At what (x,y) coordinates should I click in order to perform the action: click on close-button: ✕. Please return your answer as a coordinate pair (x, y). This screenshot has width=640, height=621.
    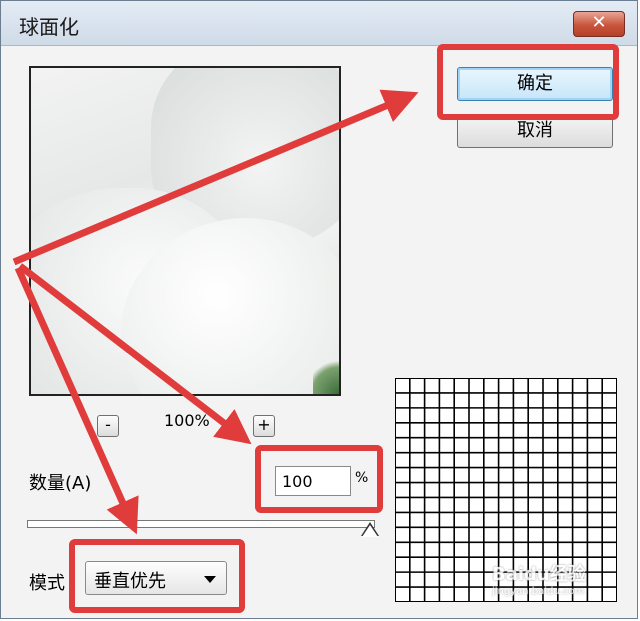
    Looking at the image, I should click on (599, 24).